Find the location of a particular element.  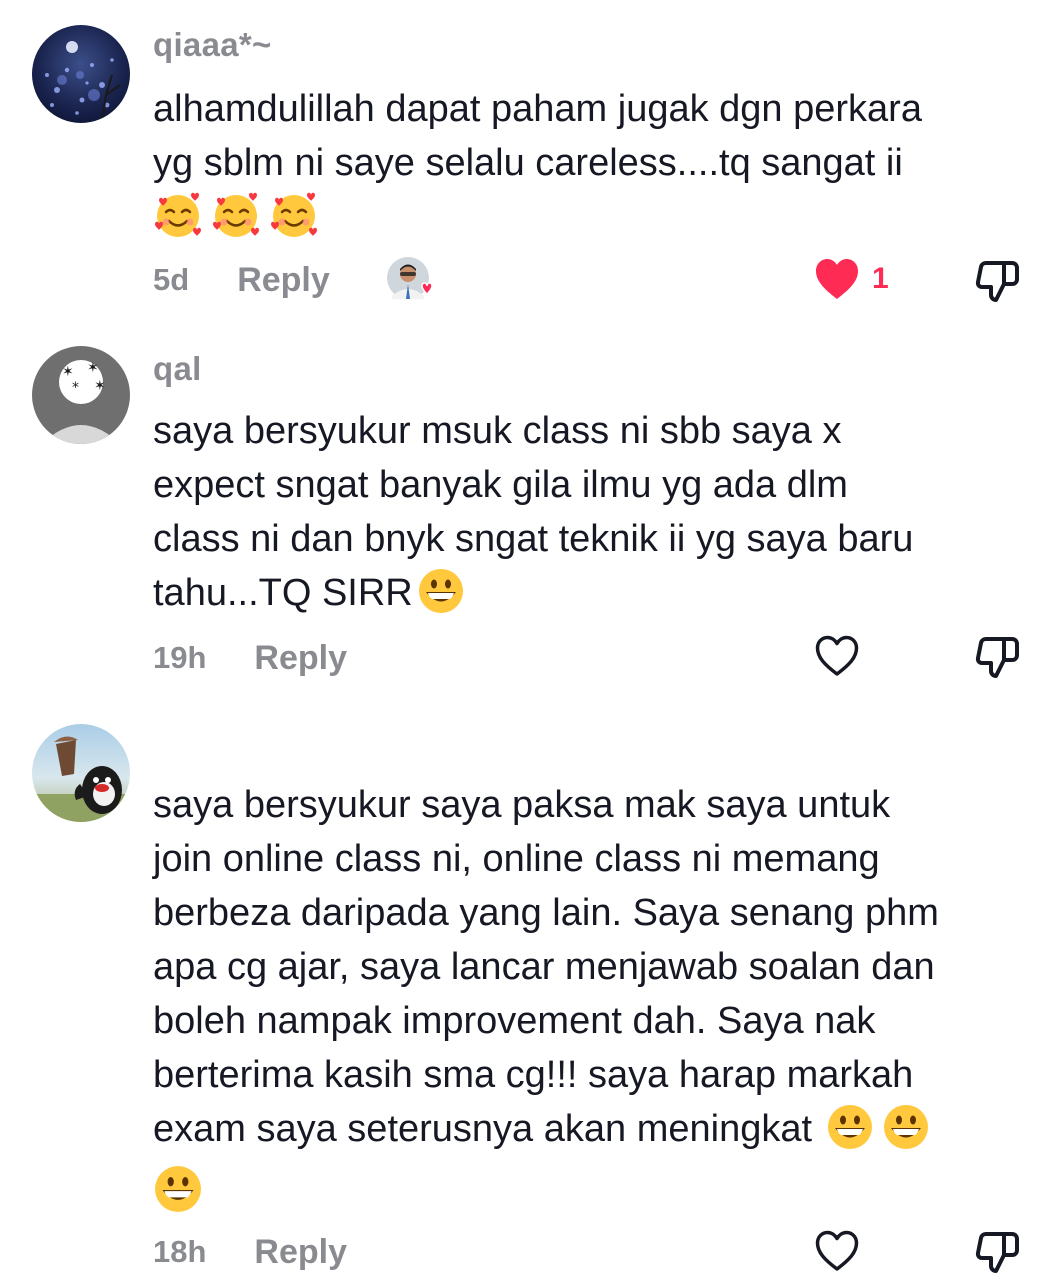

comment-meta: 5d Reply is located at coordinates (241, 280).